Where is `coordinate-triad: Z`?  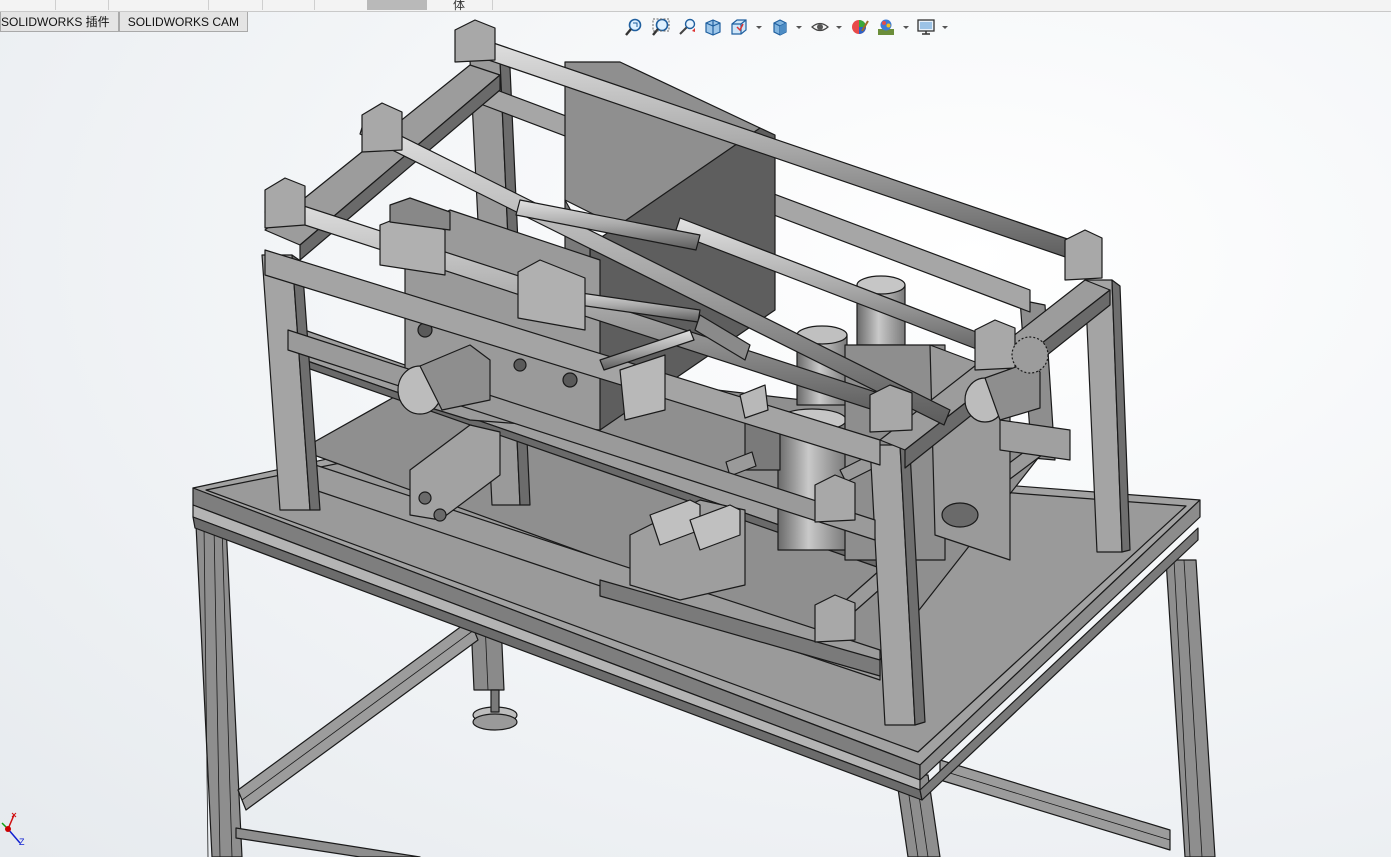
coordinate-triad: Z is located at coordinates (13, 829).